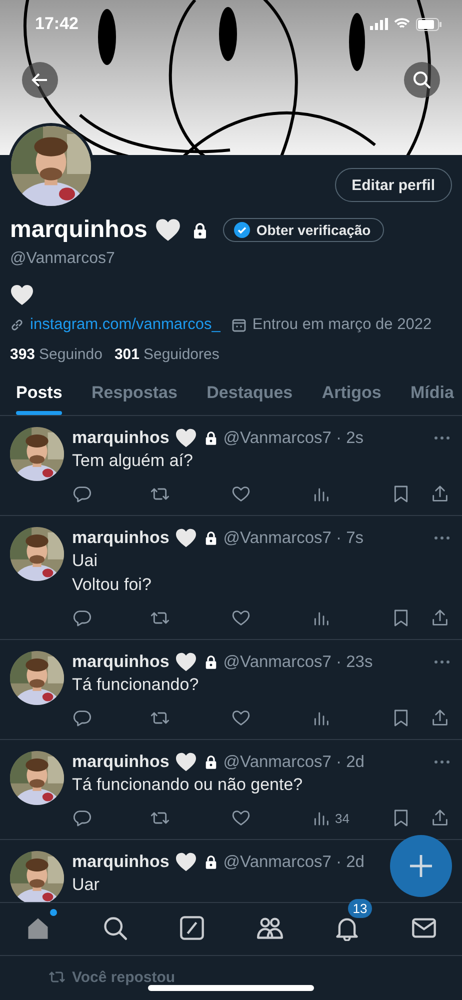  What do you see at coordinates (342, 325) in the screenshot?
I see `join-date: Entrou em março de 2022` at bounding box center [342, 325].